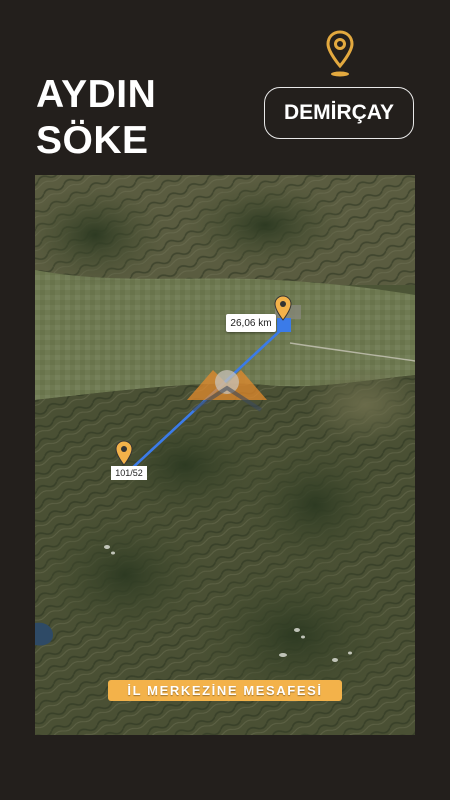 Image resolution: width=450 pixels, height=800 pixels. Describe the element at coordinates (96, 94) in the screenshot. I see `province-name: AYDIN` at that location.